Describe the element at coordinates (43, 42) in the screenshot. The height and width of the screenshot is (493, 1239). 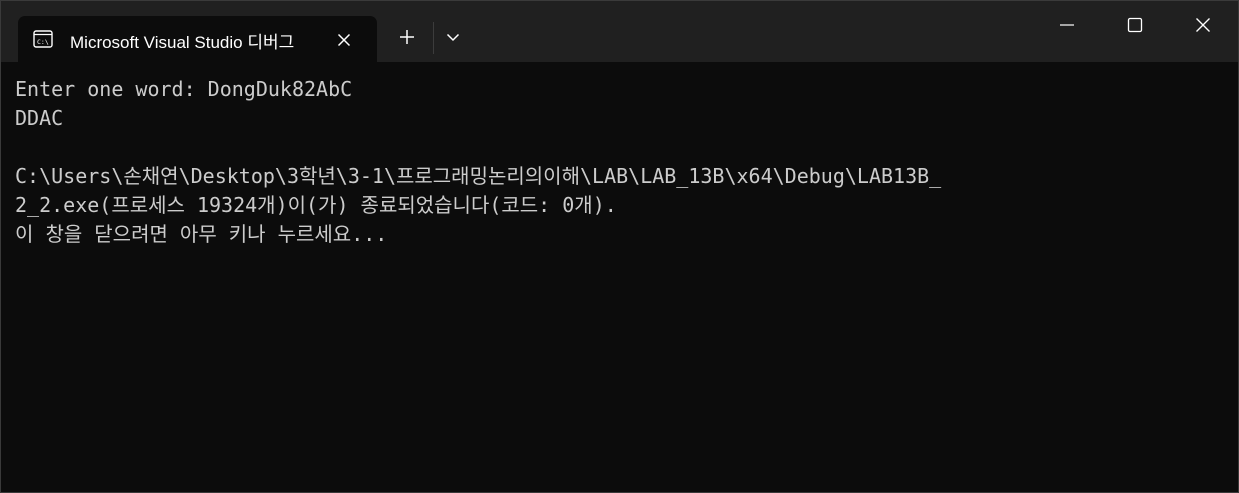
I see `svg-text: C:\` at that location.